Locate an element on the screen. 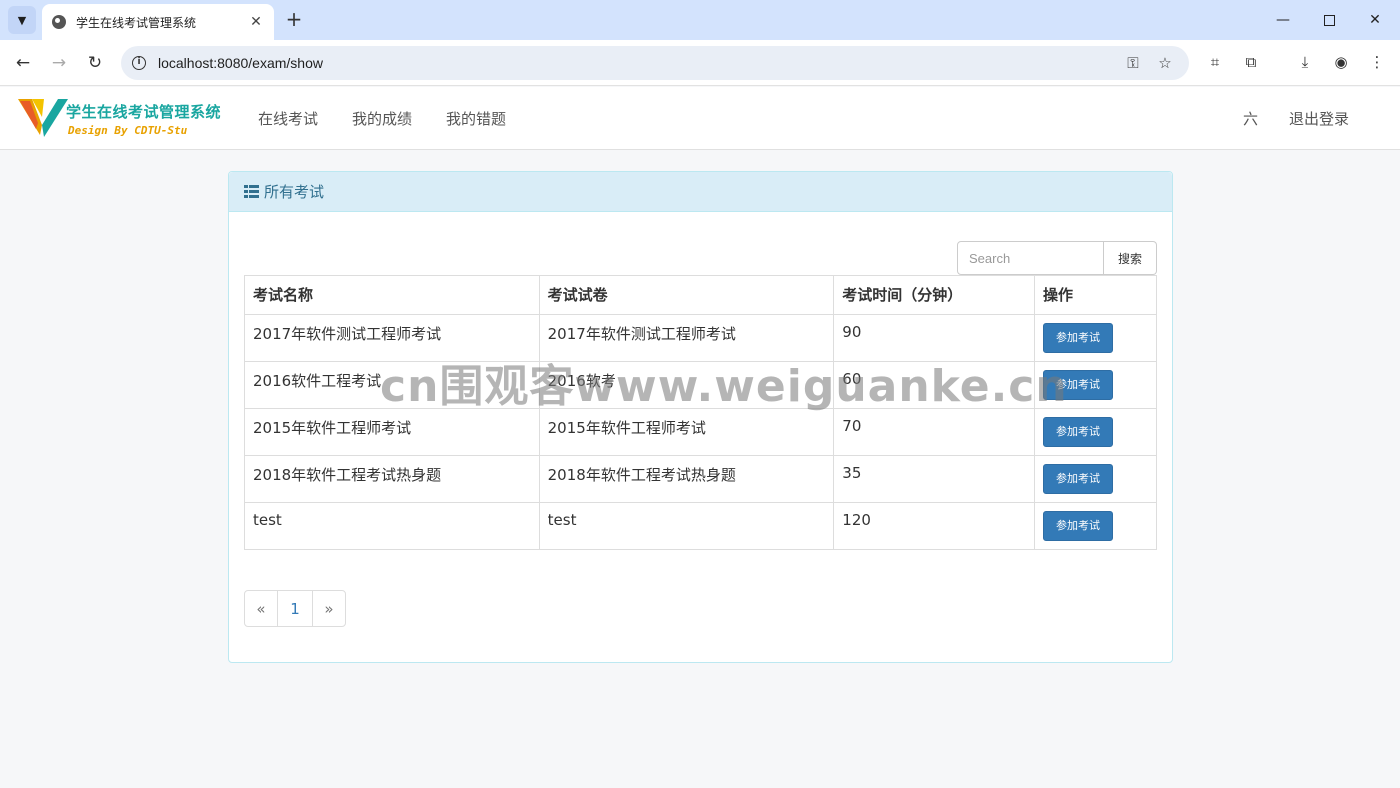  panel-title: 所有考试 is located at coordinates (294, 192).